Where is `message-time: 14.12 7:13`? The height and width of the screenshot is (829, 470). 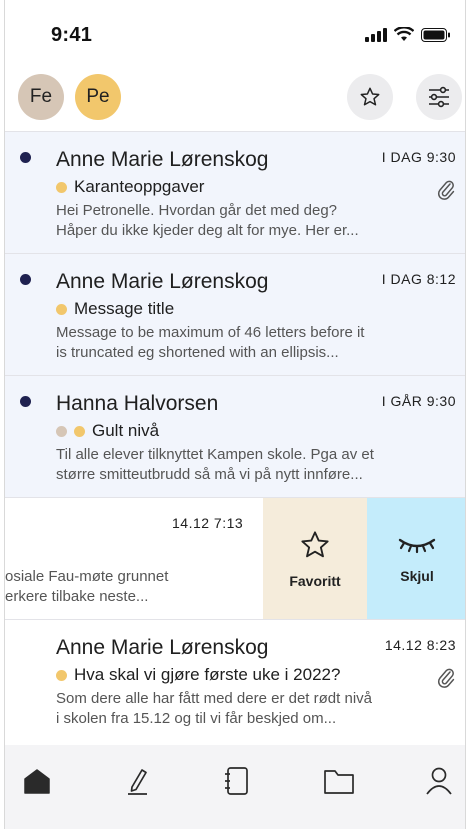
message-time: 14.12 7:13 is located at coordinates (208, 523).